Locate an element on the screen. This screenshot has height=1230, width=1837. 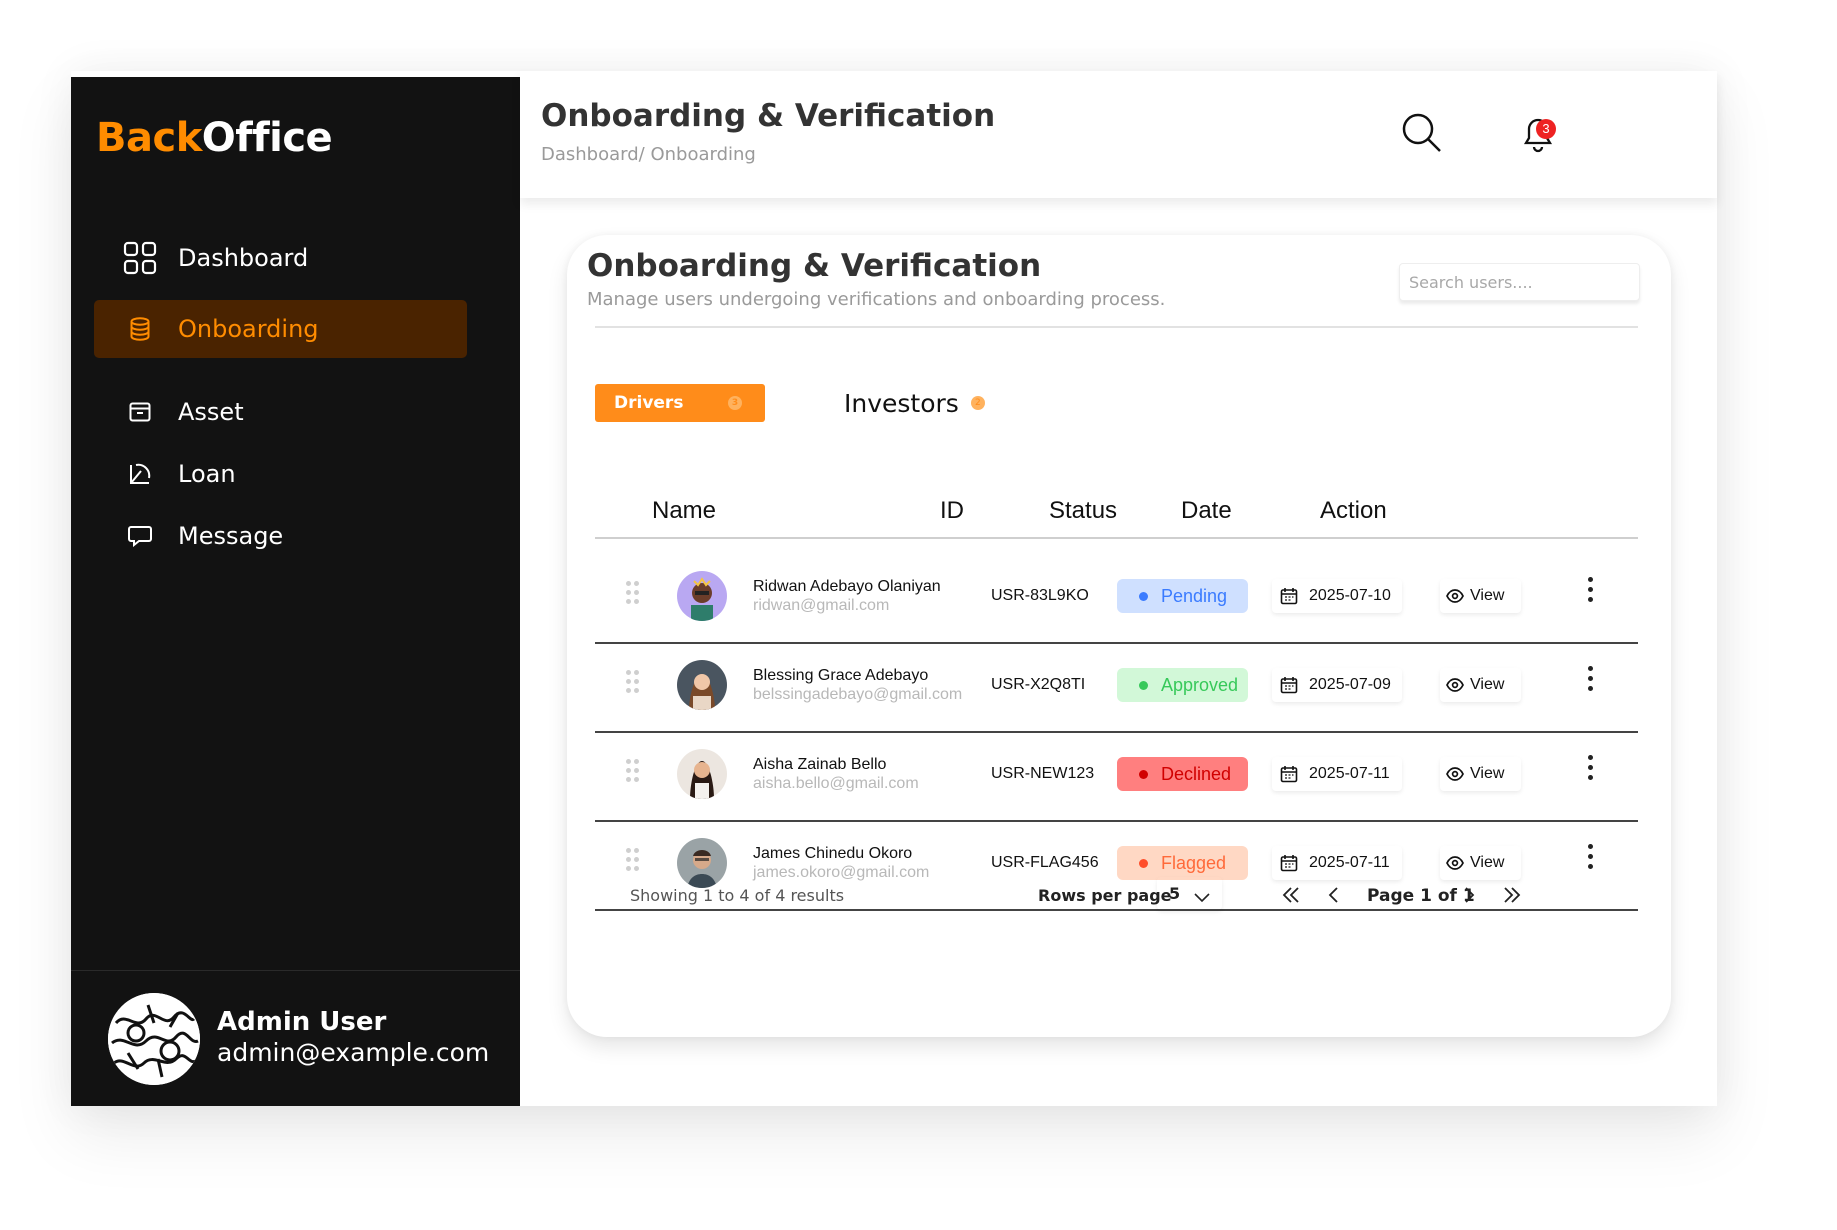
sidebar-item-loan: Loan is located at coordinates (280, 474).